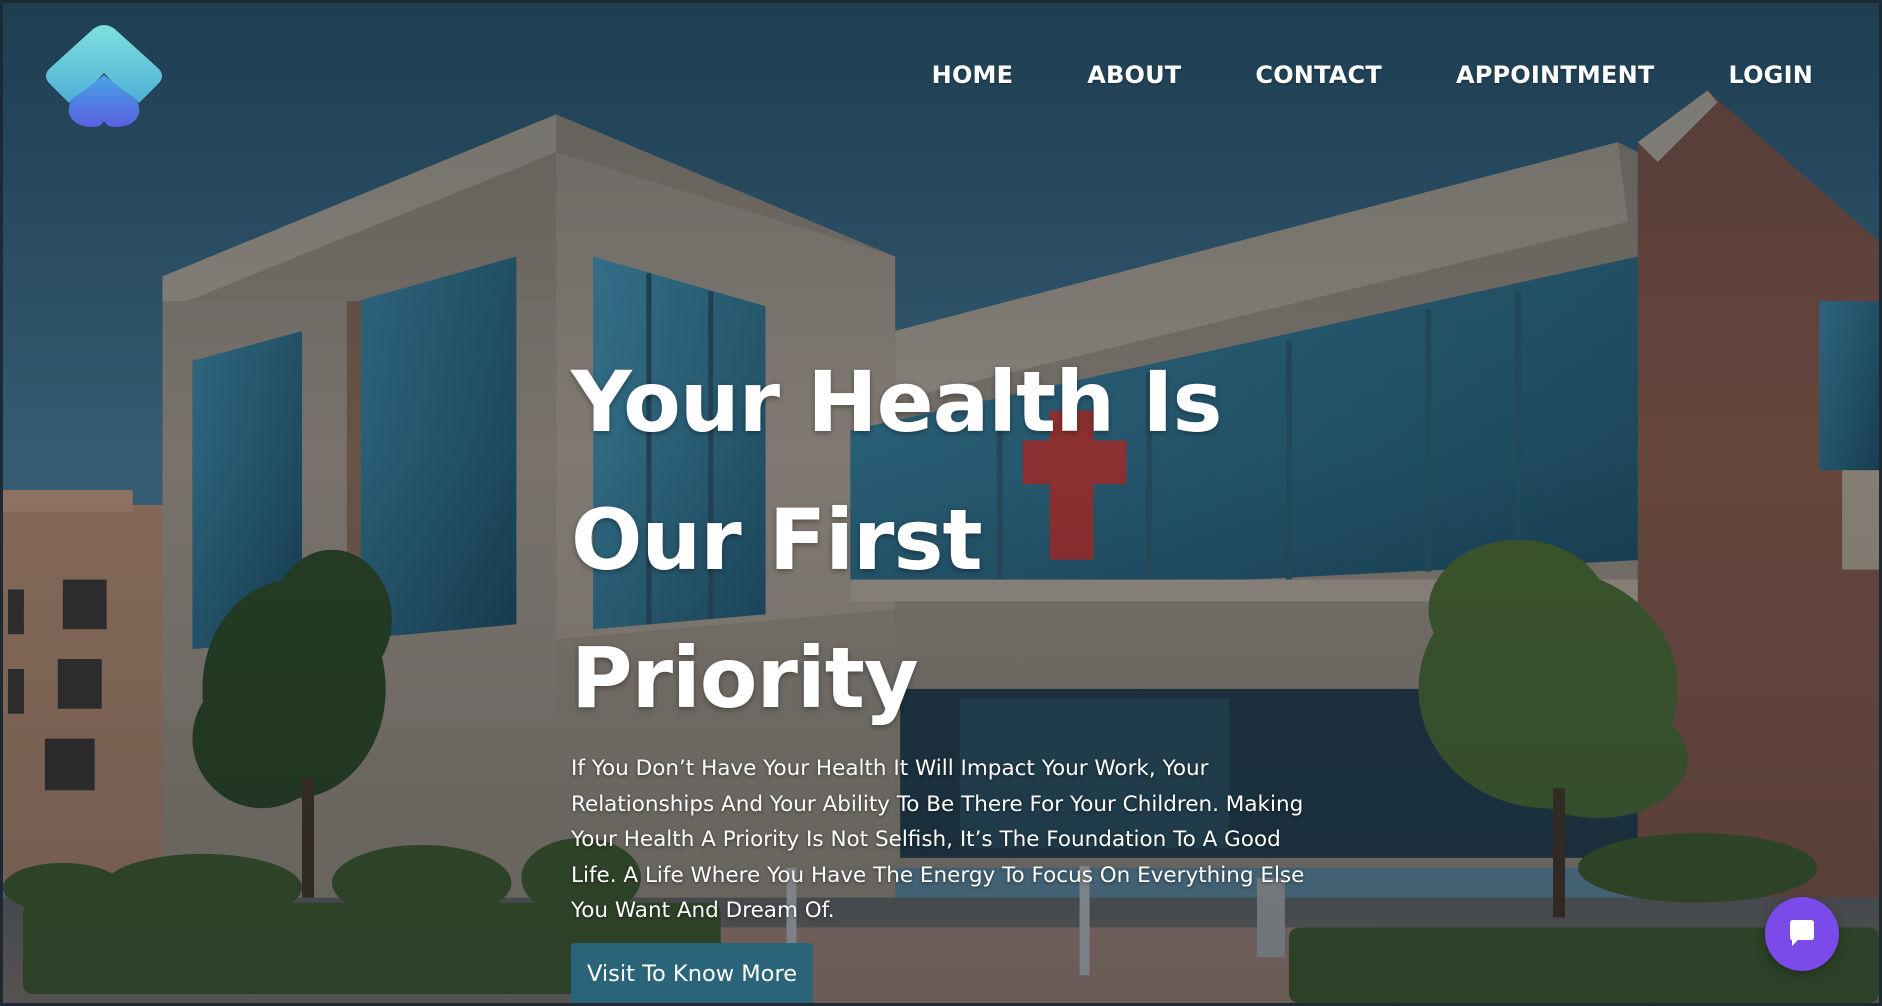 Image resolution: width=1882 pixels, height=1006 pixels. I want to click on nav-contact-link: CONTACT, so click(1318, 75).